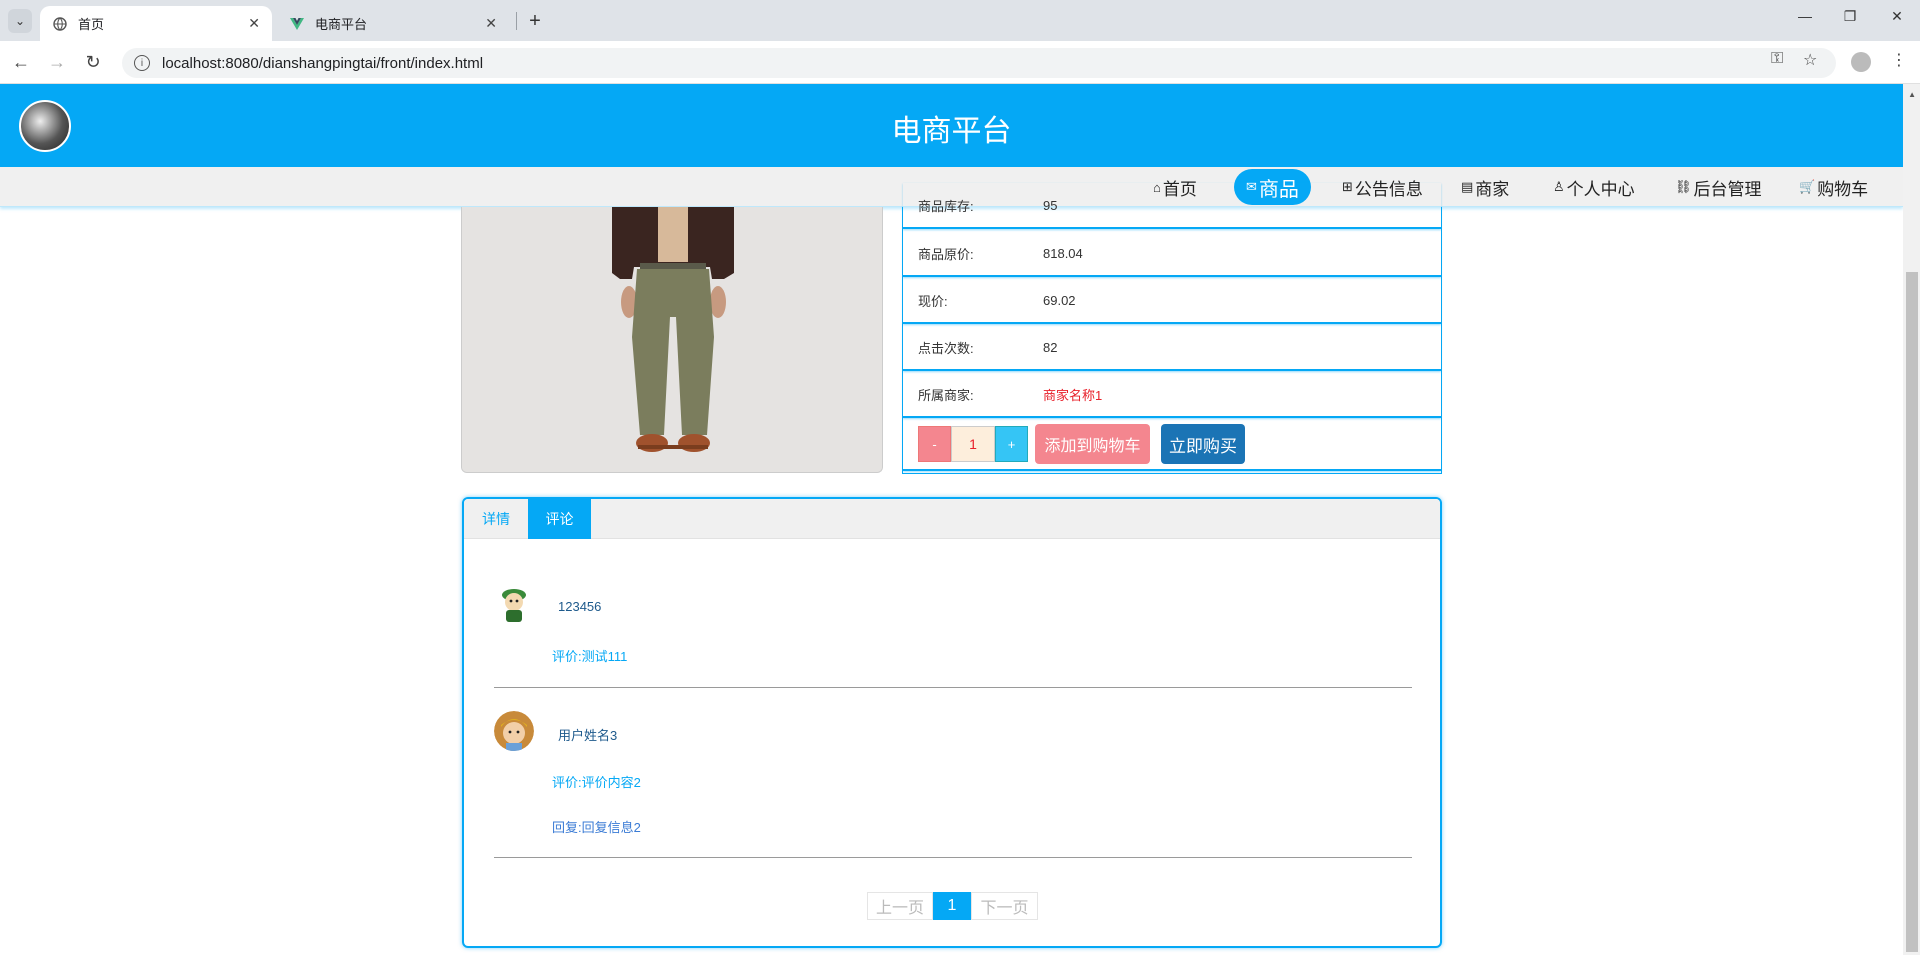 The image size is (1920, 955). I want to click on comment-text: 评价:评价内容2, so click(596, 782).